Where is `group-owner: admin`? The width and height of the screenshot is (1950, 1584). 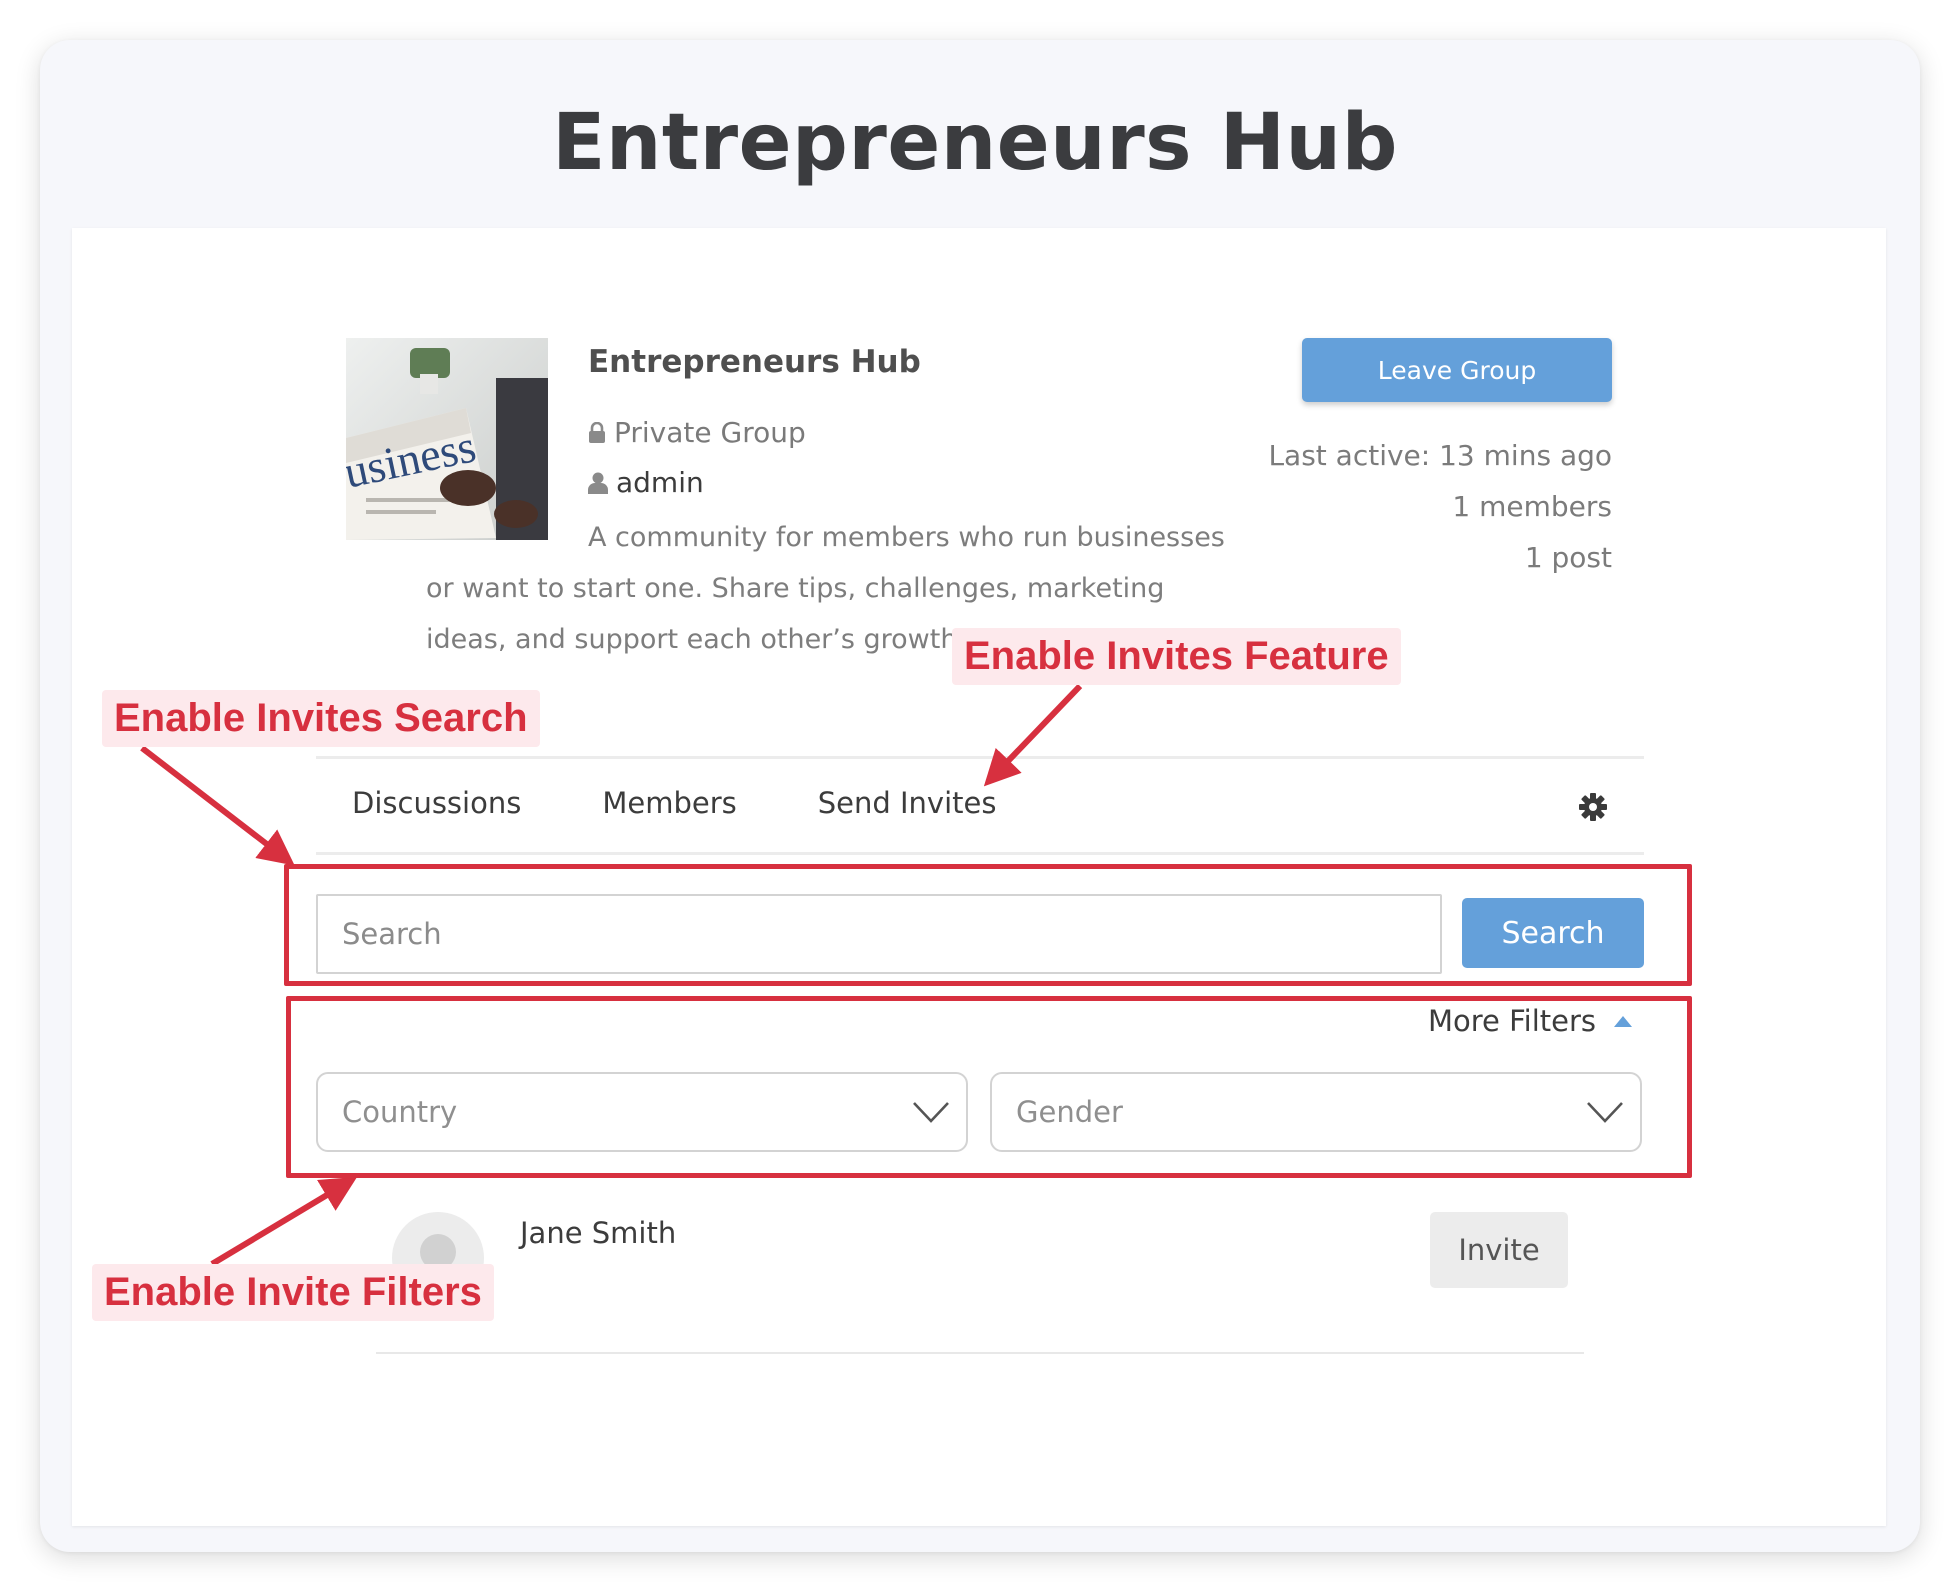
group-owner: admin is located at coordinates (646, 482).